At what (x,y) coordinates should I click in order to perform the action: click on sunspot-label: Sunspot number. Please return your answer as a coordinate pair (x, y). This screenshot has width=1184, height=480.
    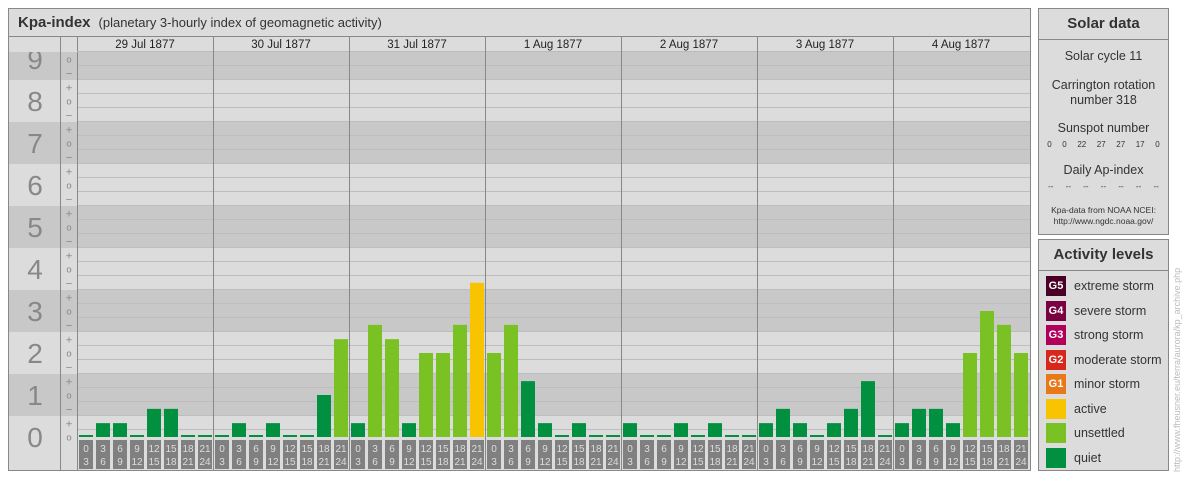
    Looking at the image, I should click on (1103, 128).